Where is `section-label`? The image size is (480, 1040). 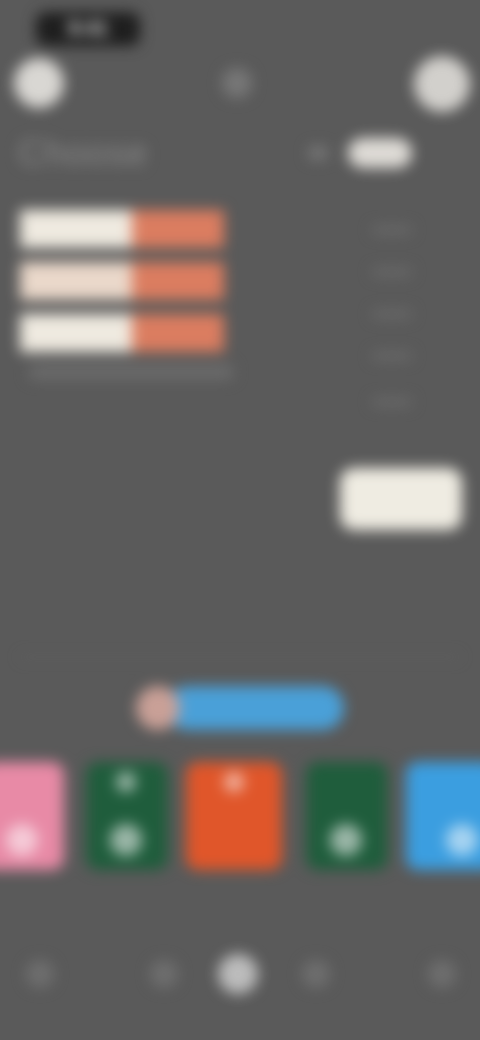 section-label is located at coordinates (52, 934).